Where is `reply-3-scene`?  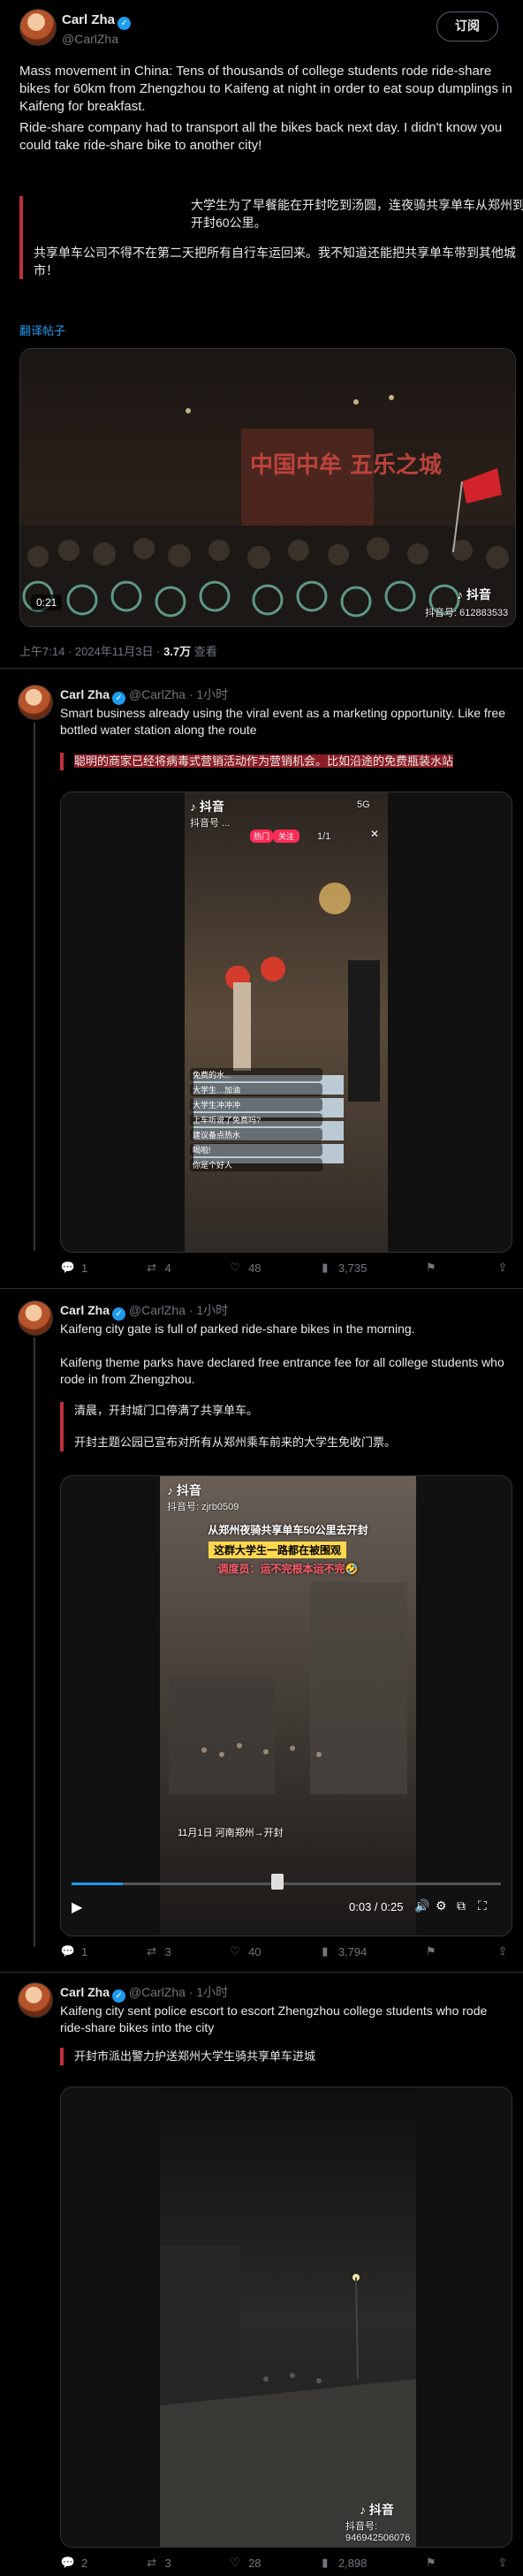 reply-3-scene is located at coordinates (288, 2317).